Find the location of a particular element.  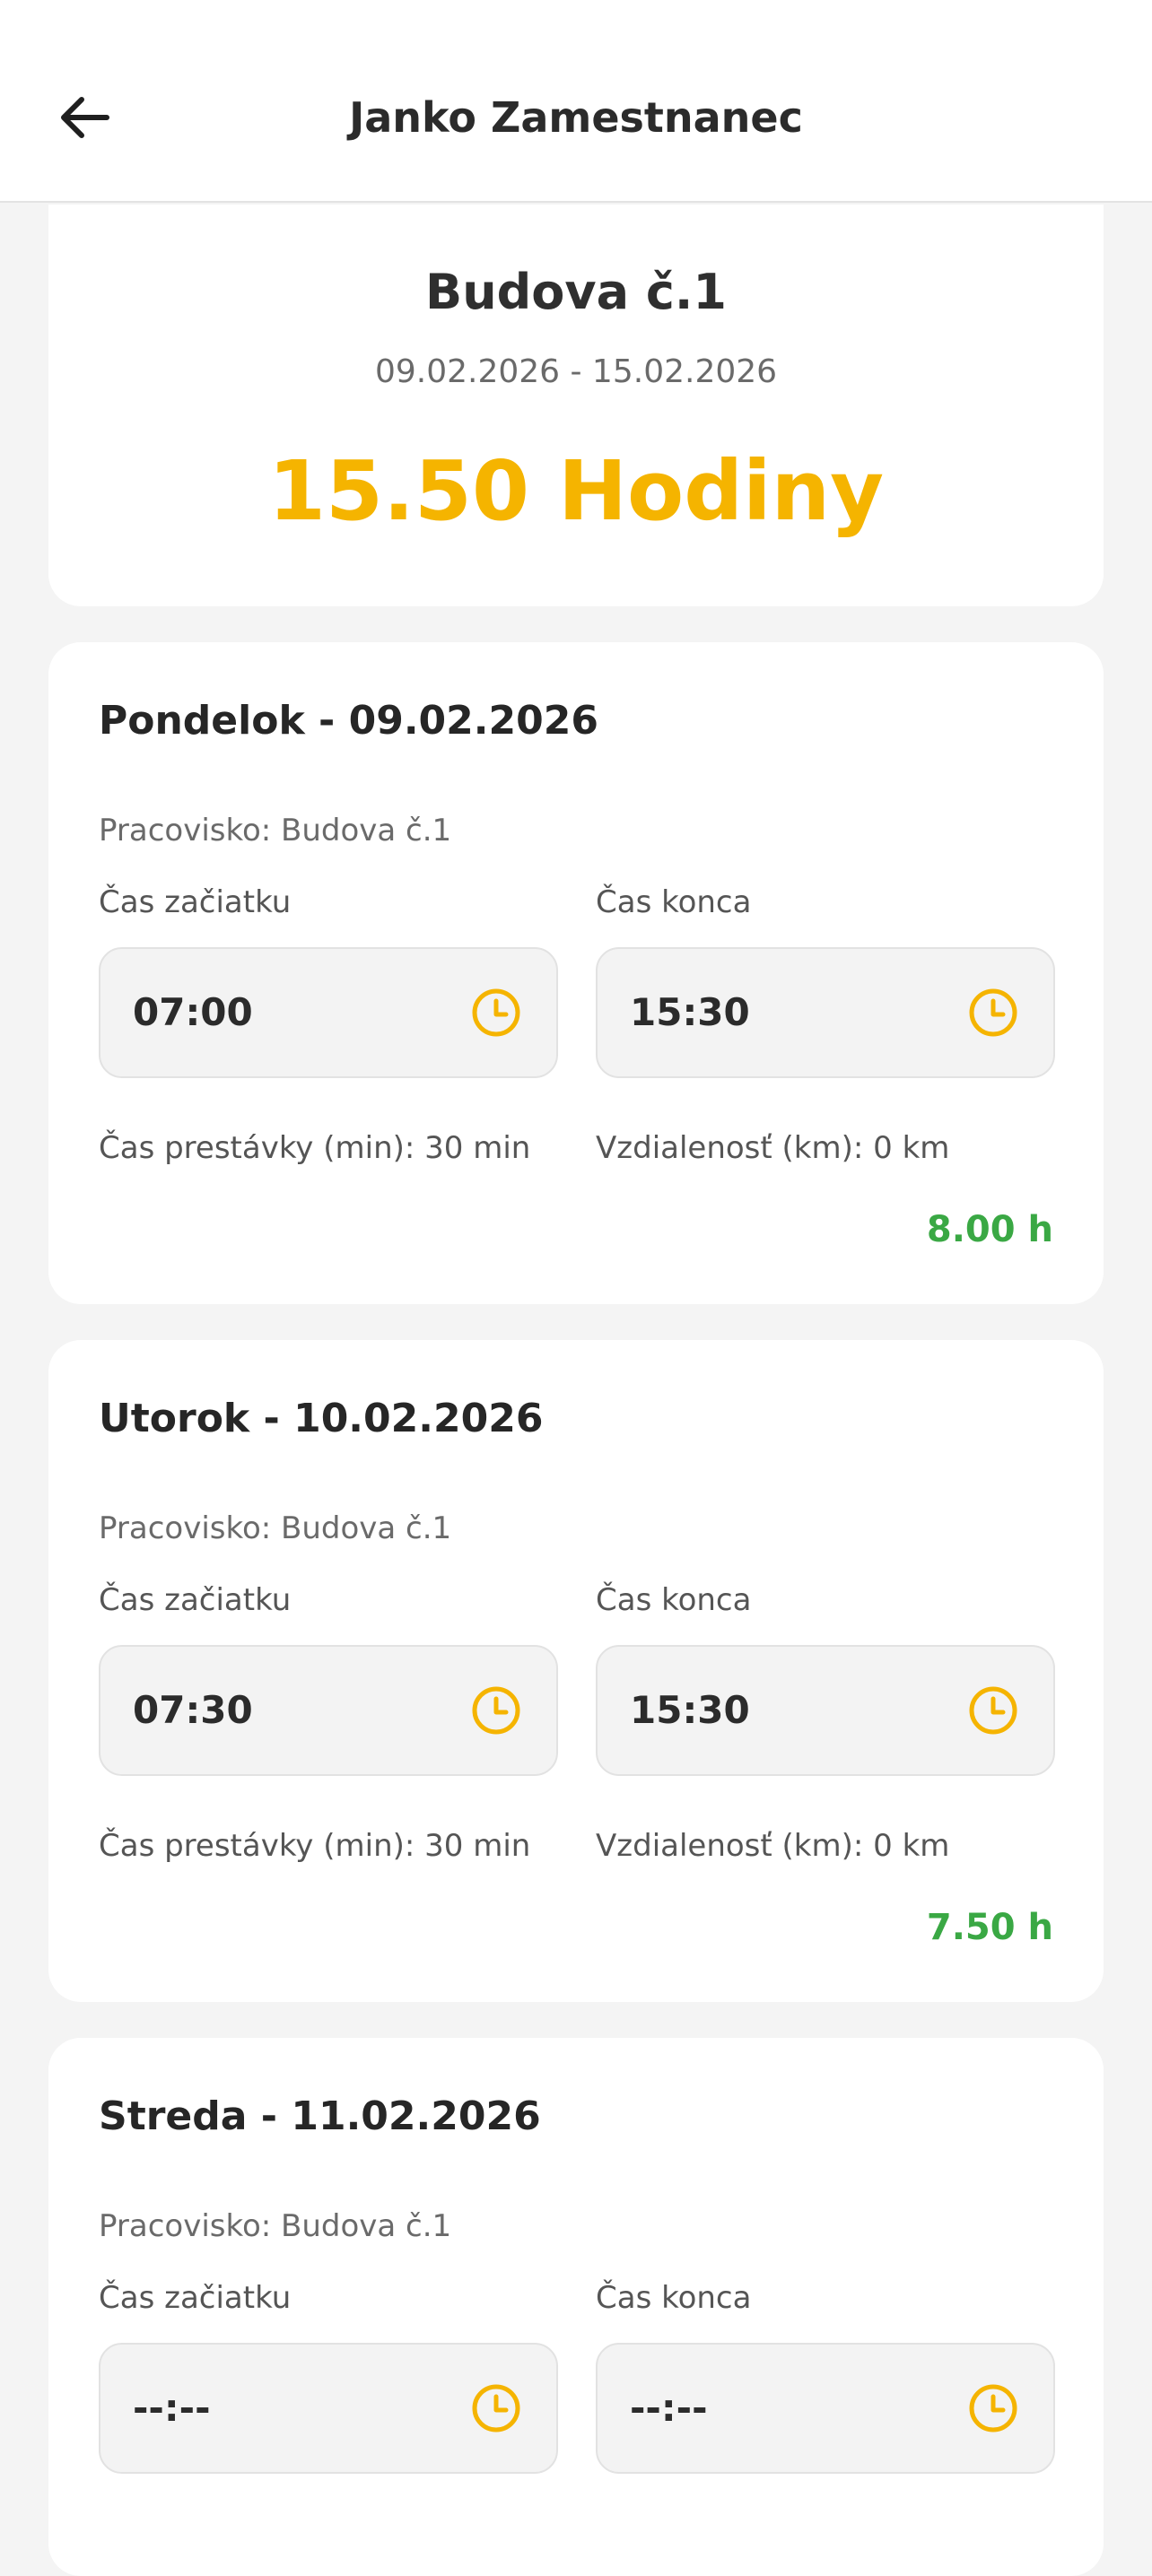

summary-date-range: 09.02.2026 - 15.02.2026 is located at coordinates (576, 371).